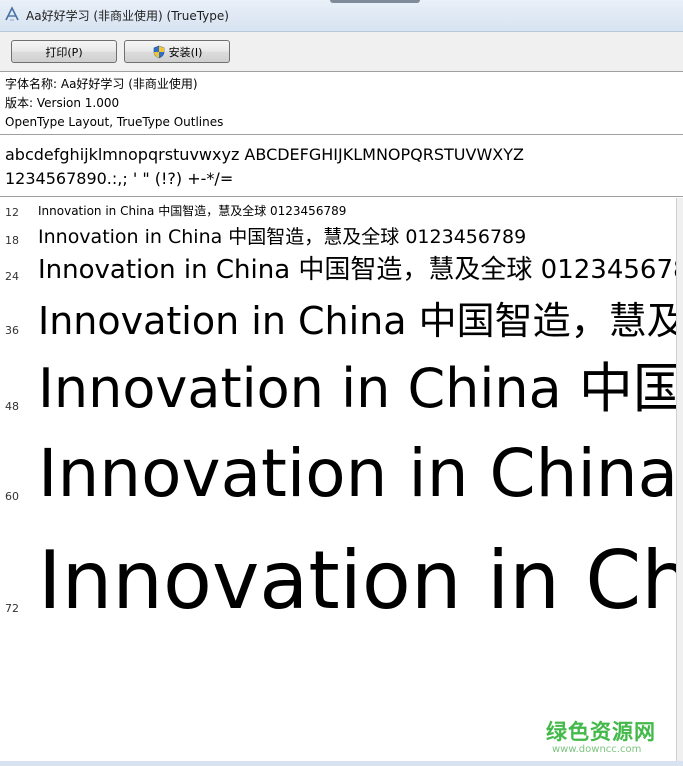  What do you see at coordinates (12, 212) in the screenshot?
I see `sample-size-label: 12` at bounding box center [12, 212].